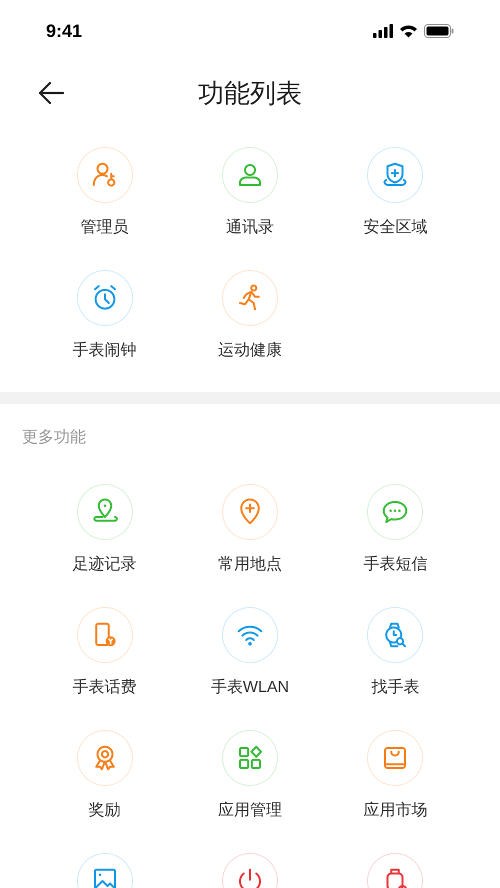 The height and width of the screenshot is (888, 500). Describe the element at coordinates (250, 810) in the screenshot. I see `function-label: 应用管理` at that location.